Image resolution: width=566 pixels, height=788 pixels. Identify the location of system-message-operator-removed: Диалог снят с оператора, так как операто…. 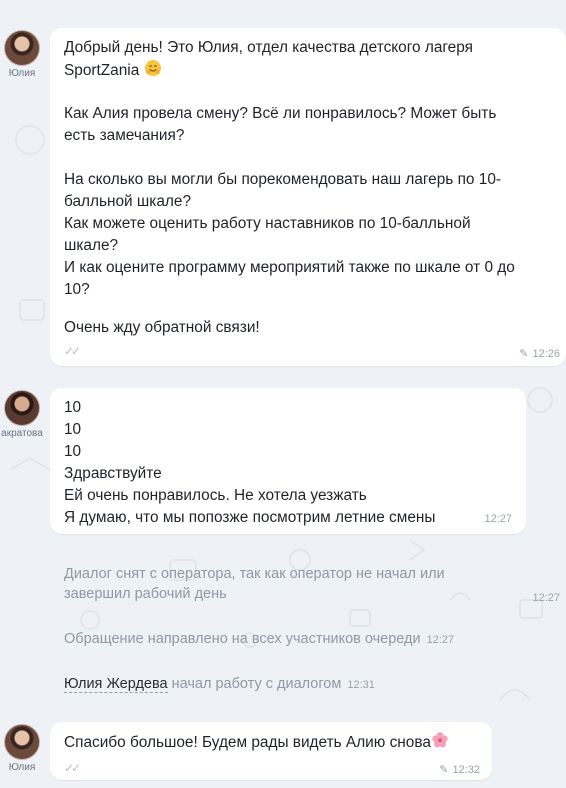
(312, 584).